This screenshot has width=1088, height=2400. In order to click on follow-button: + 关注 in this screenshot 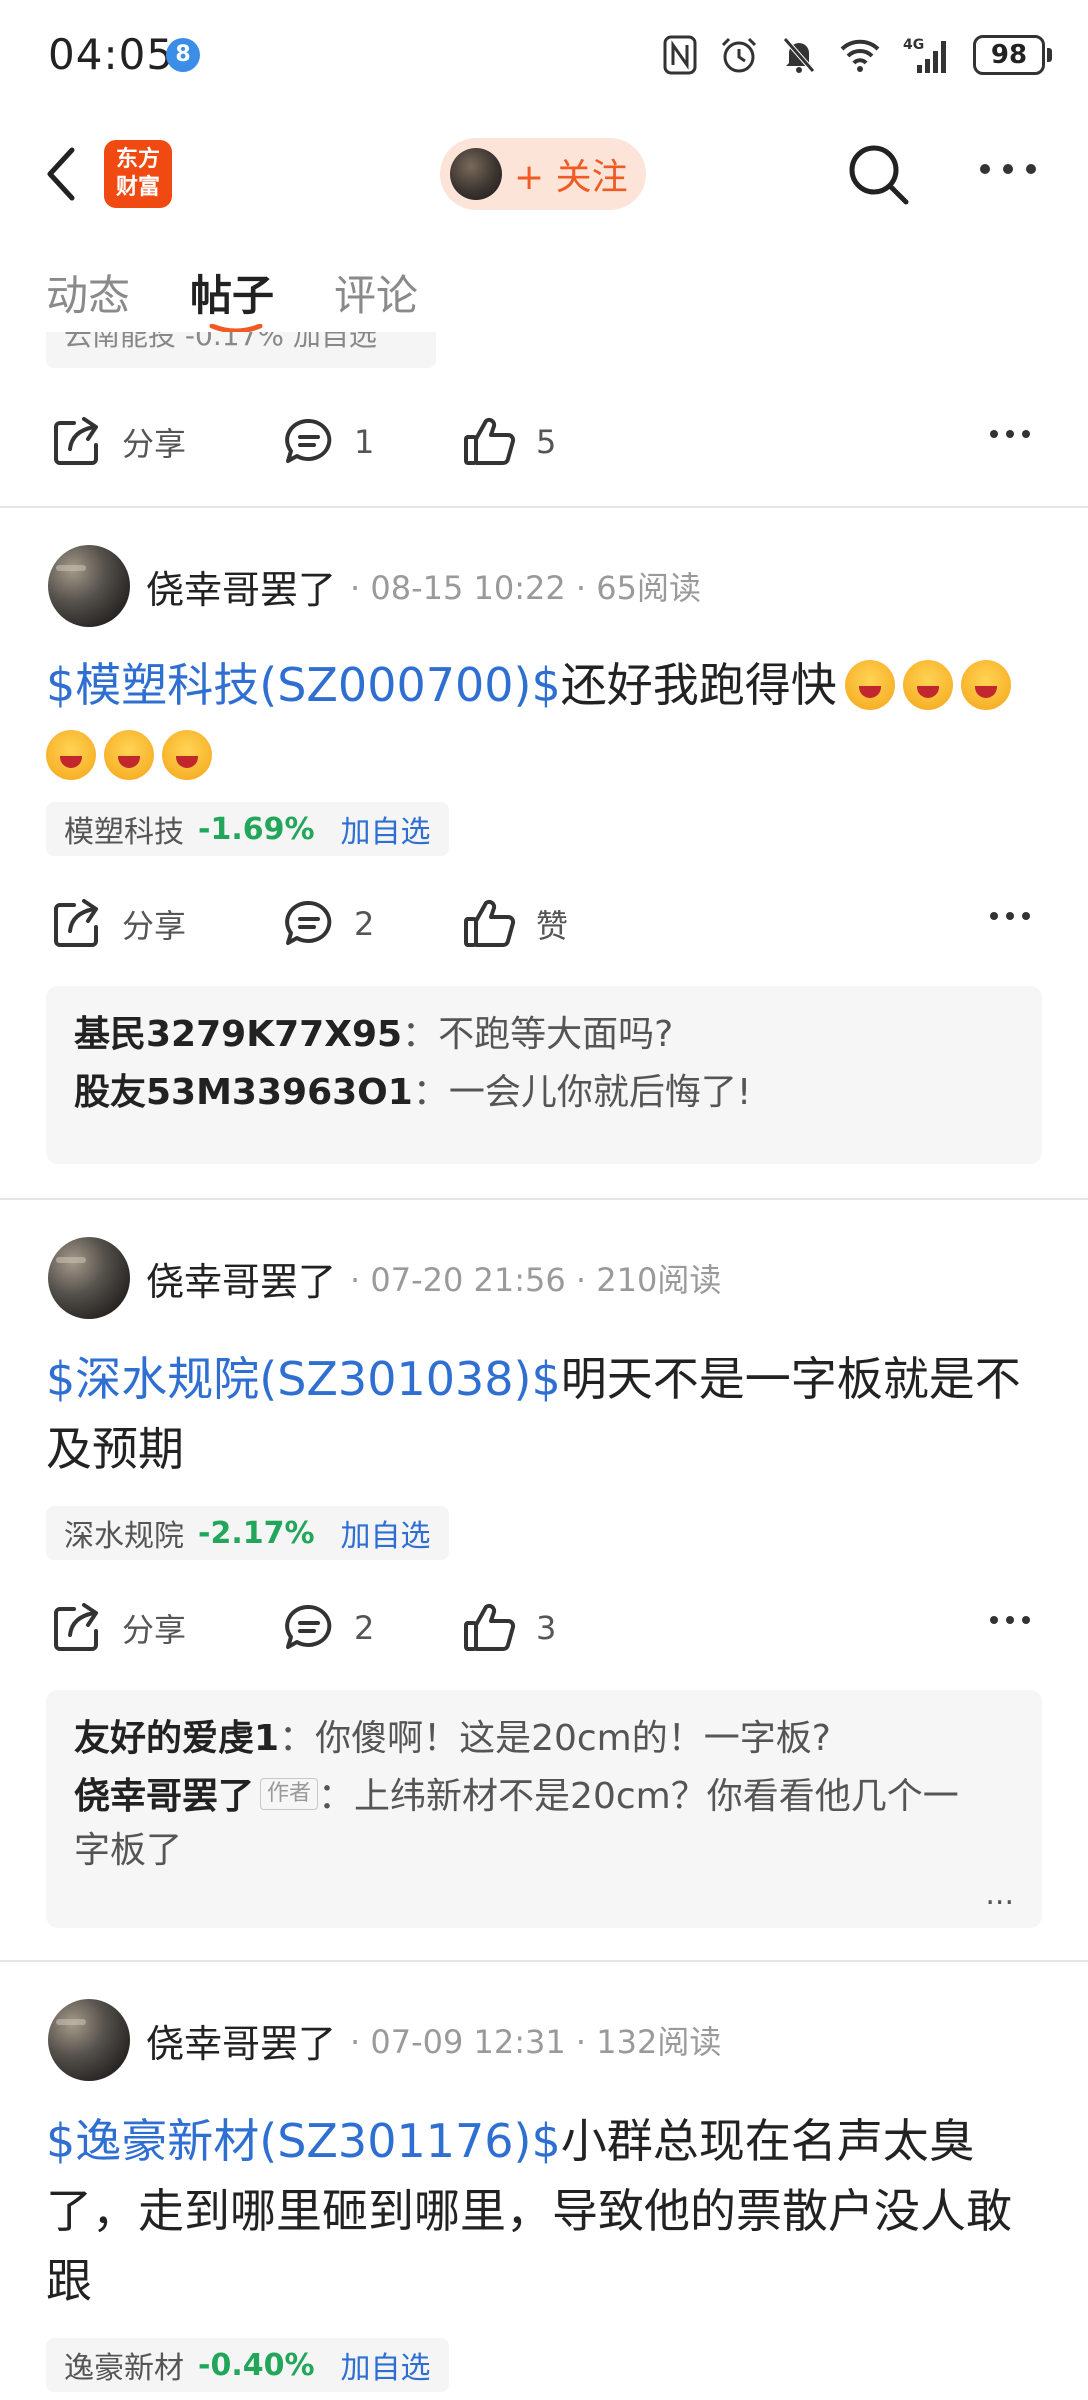, I will do `click(543, 174)`.